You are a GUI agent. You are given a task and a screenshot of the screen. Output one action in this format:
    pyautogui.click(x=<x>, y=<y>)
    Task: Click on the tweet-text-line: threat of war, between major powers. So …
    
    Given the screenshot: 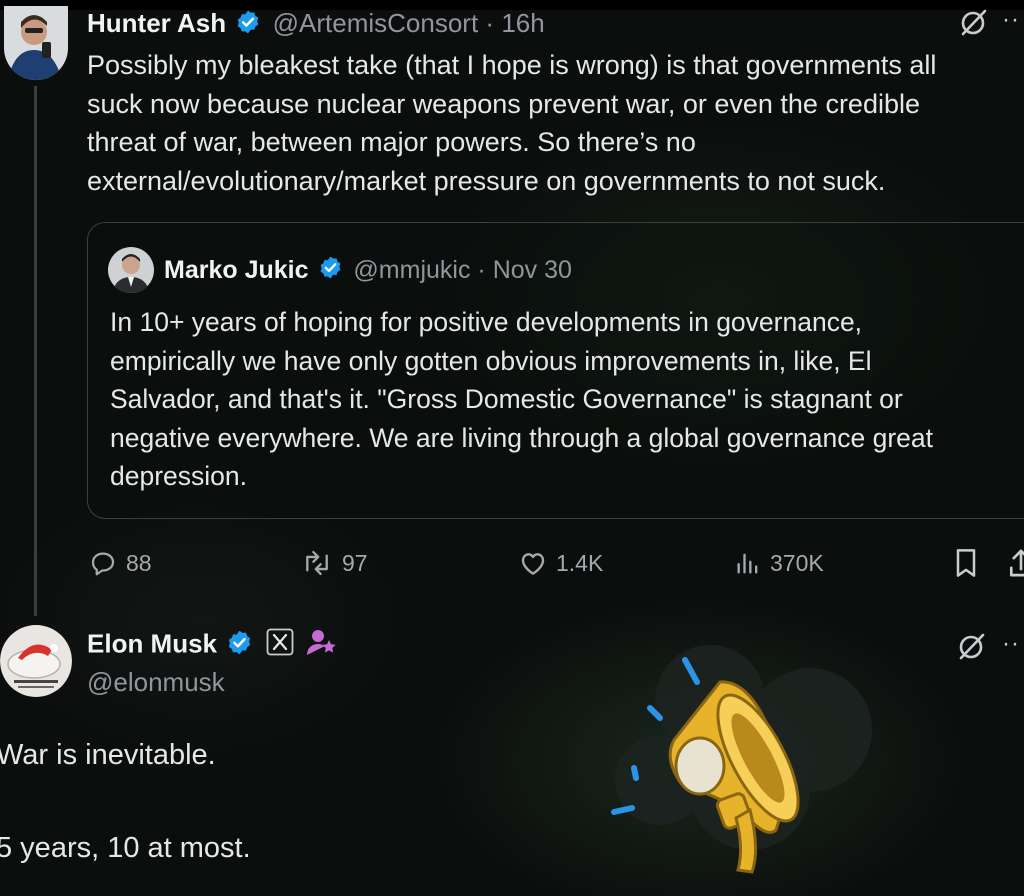 What is the action you would take?
    pyautogui.click(x=391, y=142)
    